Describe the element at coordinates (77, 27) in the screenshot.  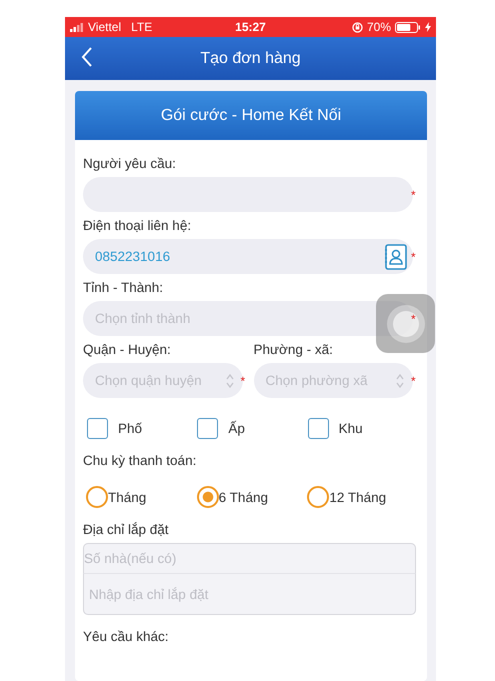
I see `signal-icon` at that location.